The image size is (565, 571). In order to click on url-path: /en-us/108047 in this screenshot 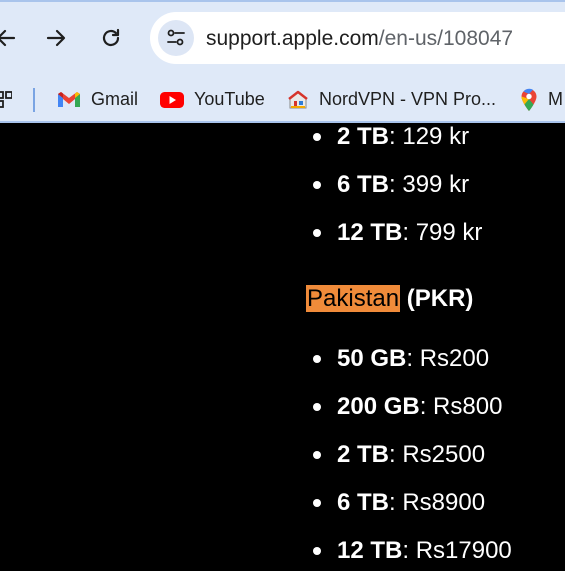, I will do `click(446, 38)`.